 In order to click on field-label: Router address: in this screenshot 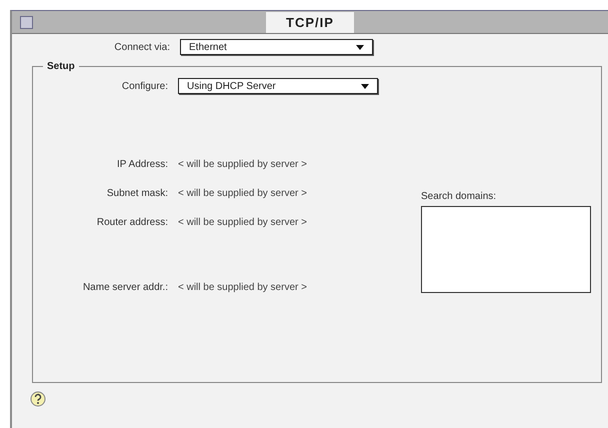, I will do `click(132, 222)`.